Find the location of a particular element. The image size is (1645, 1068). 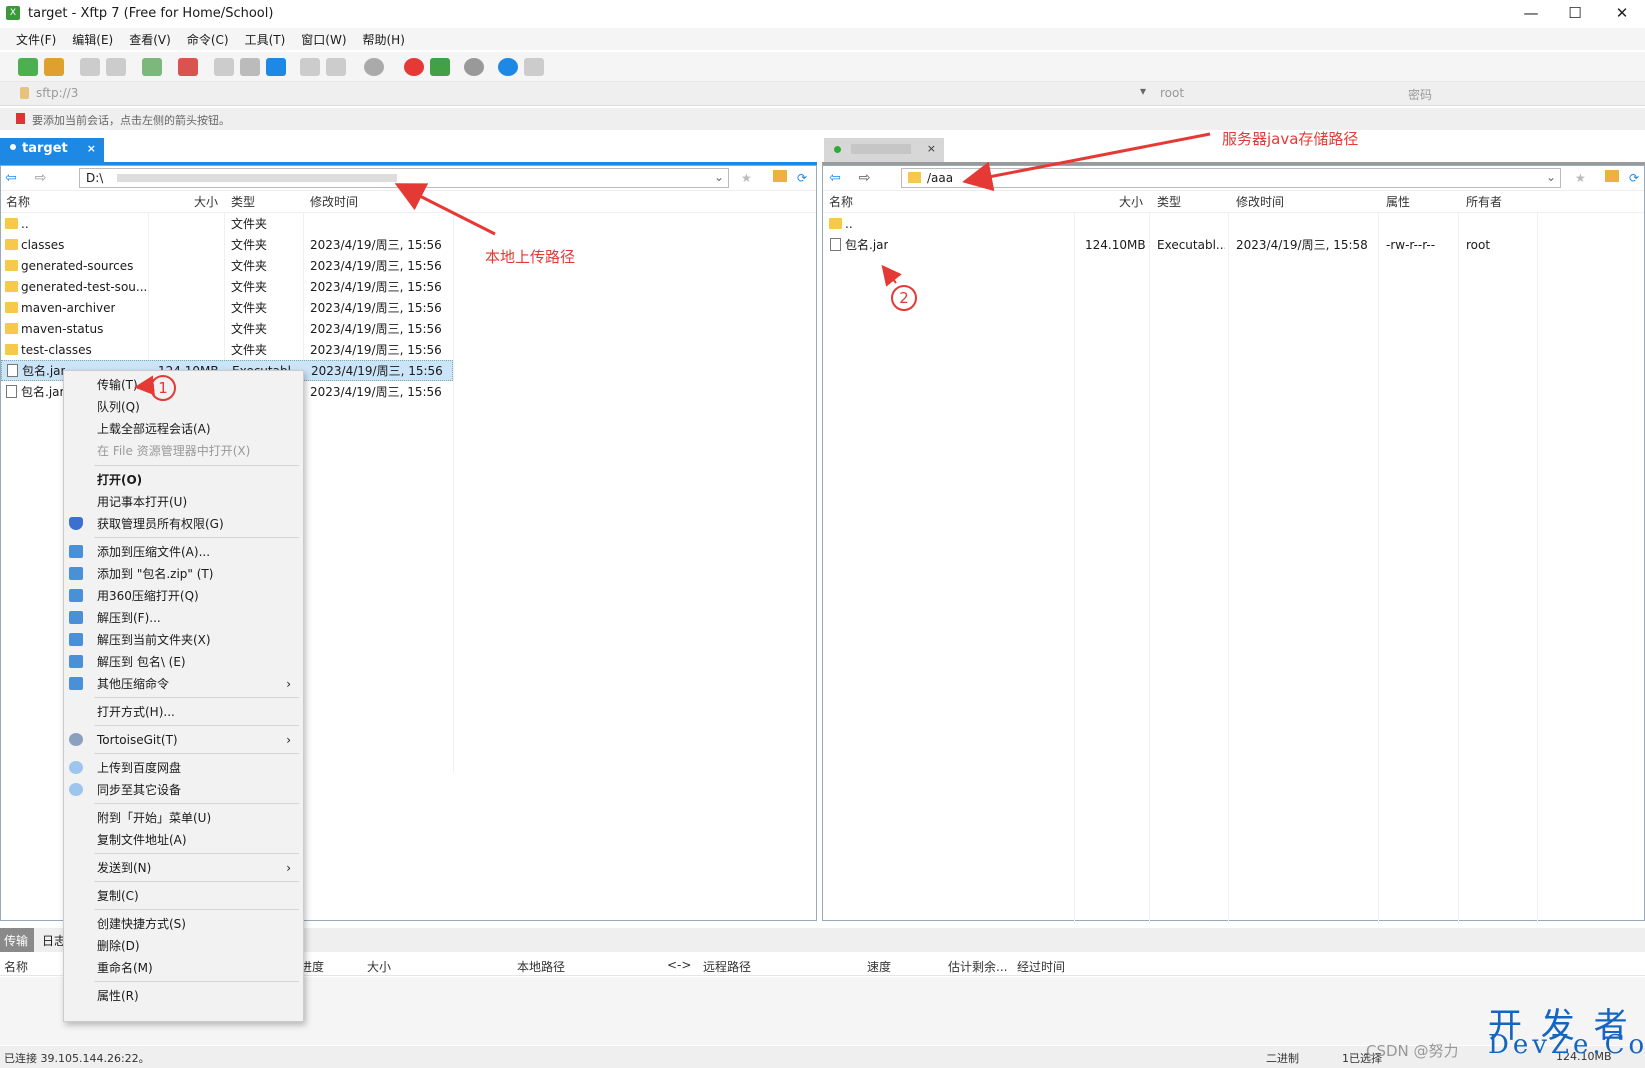

annotation-server-path: 服务器java存储路径 is located at coordinates (1290, 139).